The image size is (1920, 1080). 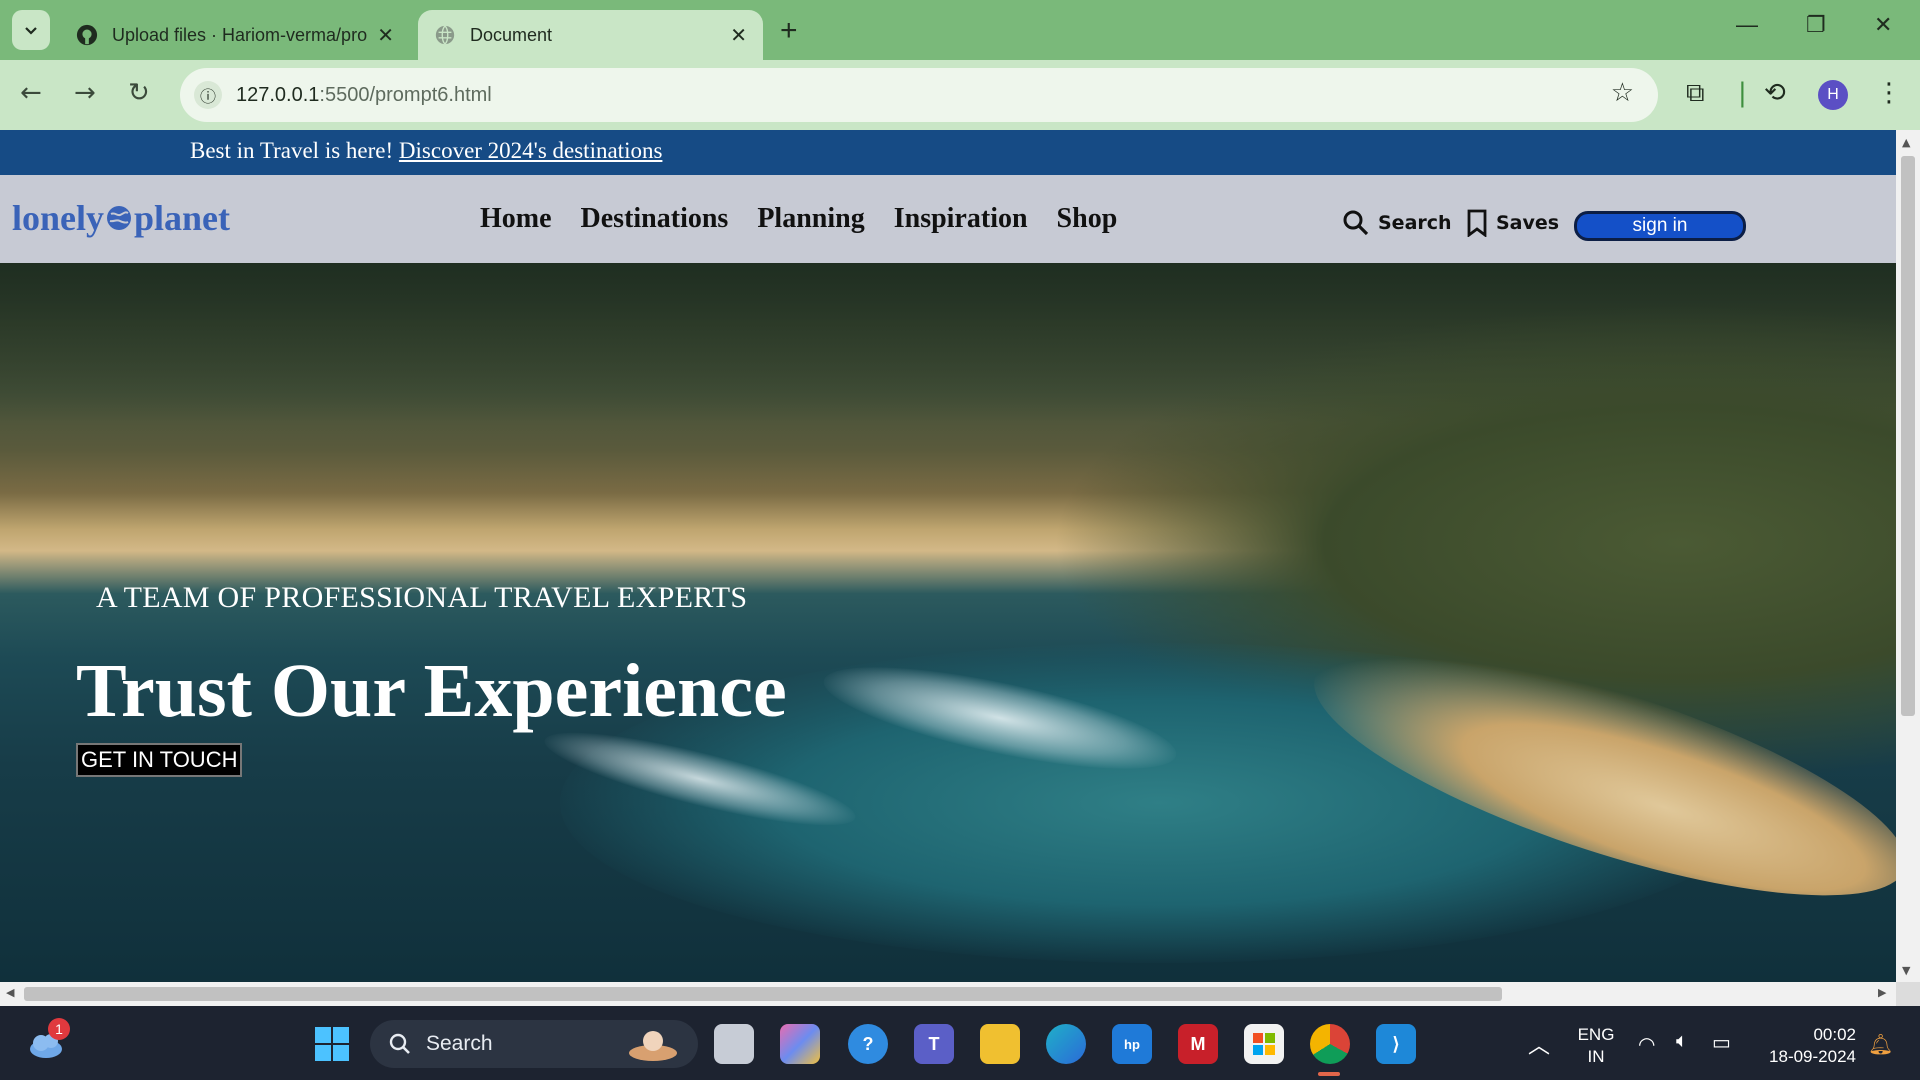 What do you see at coordinates (1000, 1044) in the screenshot?
I see `file-explorer-icon` at bounding box center [1000, 1044].